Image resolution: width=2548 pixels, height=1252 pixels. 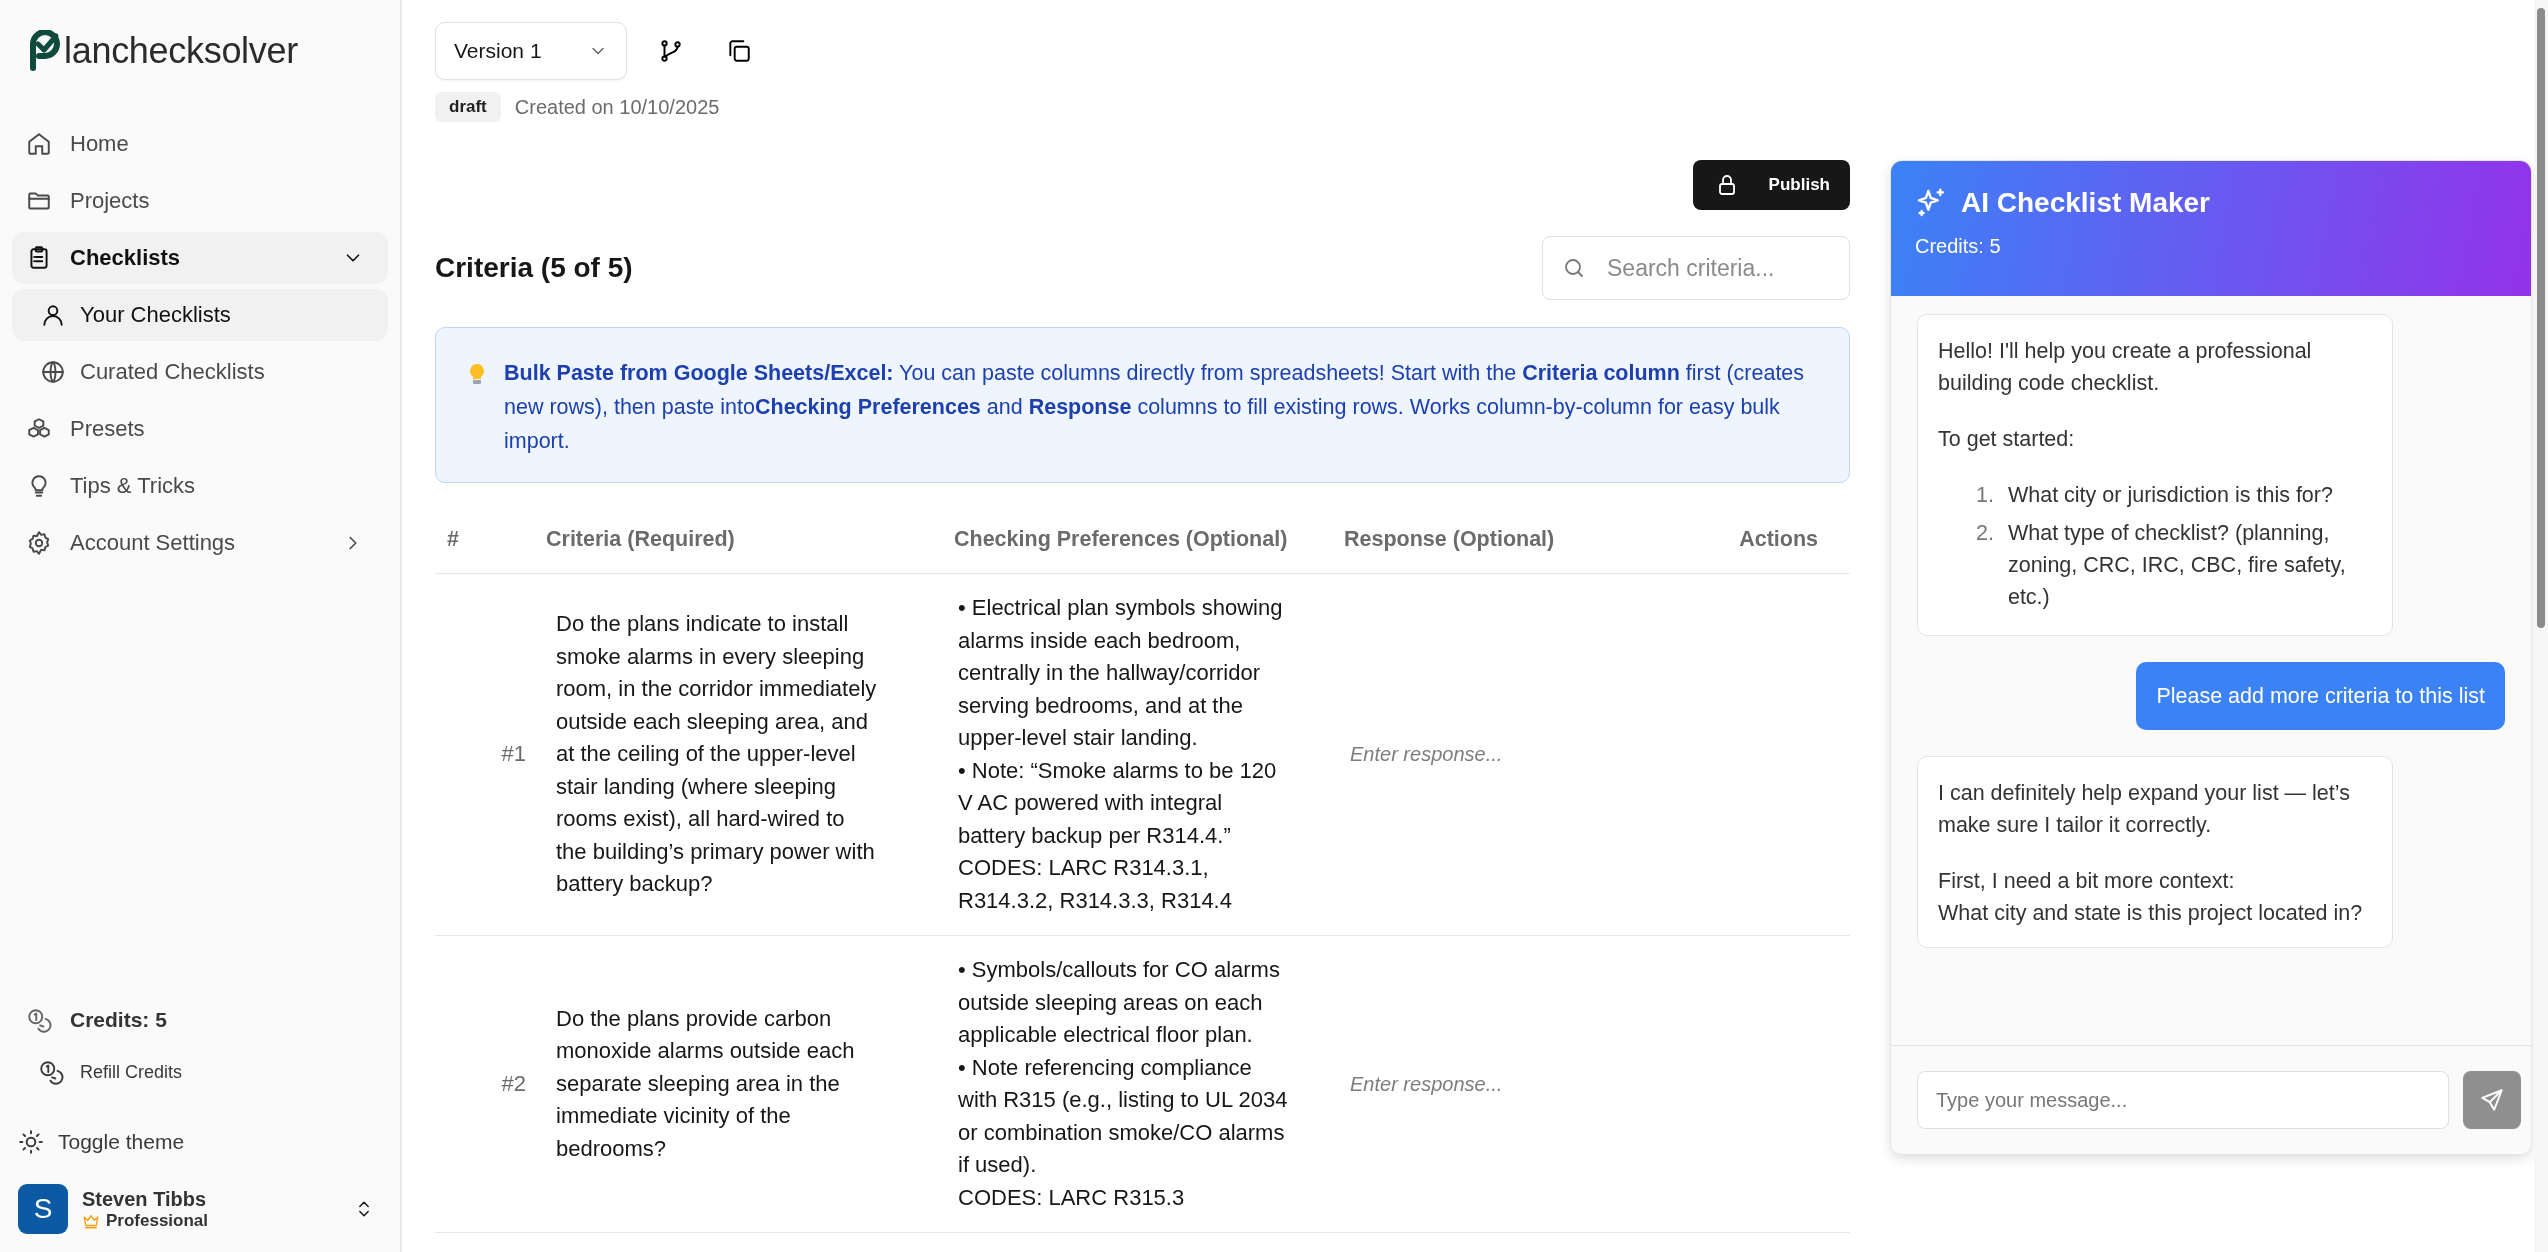 What do you see at coordinates (2541, 318) in the screenshot?
I see `scrollbar-thumb` at bounding box center [2541, 318].